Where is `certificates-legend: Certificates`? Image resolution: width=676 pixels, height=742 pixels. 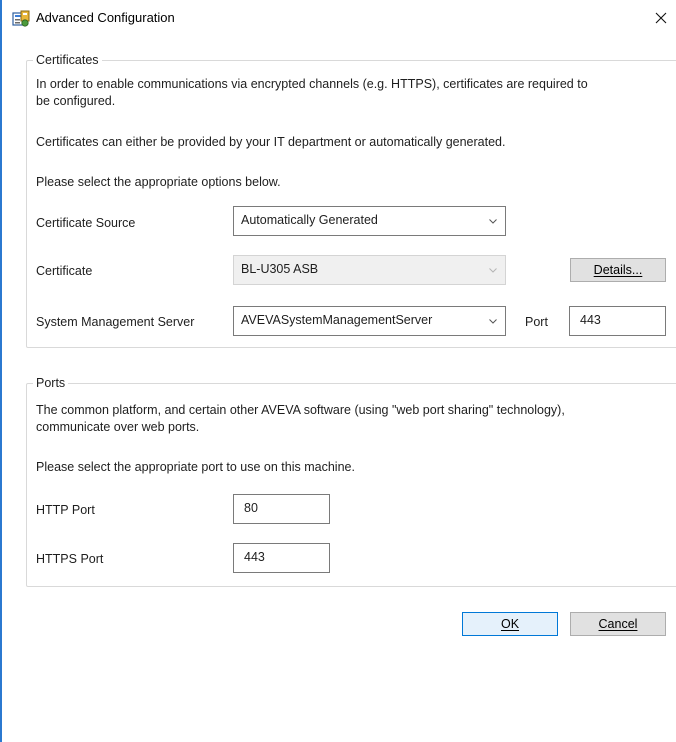
certificates-legend: Certificates is located at coordinates (67, 60).